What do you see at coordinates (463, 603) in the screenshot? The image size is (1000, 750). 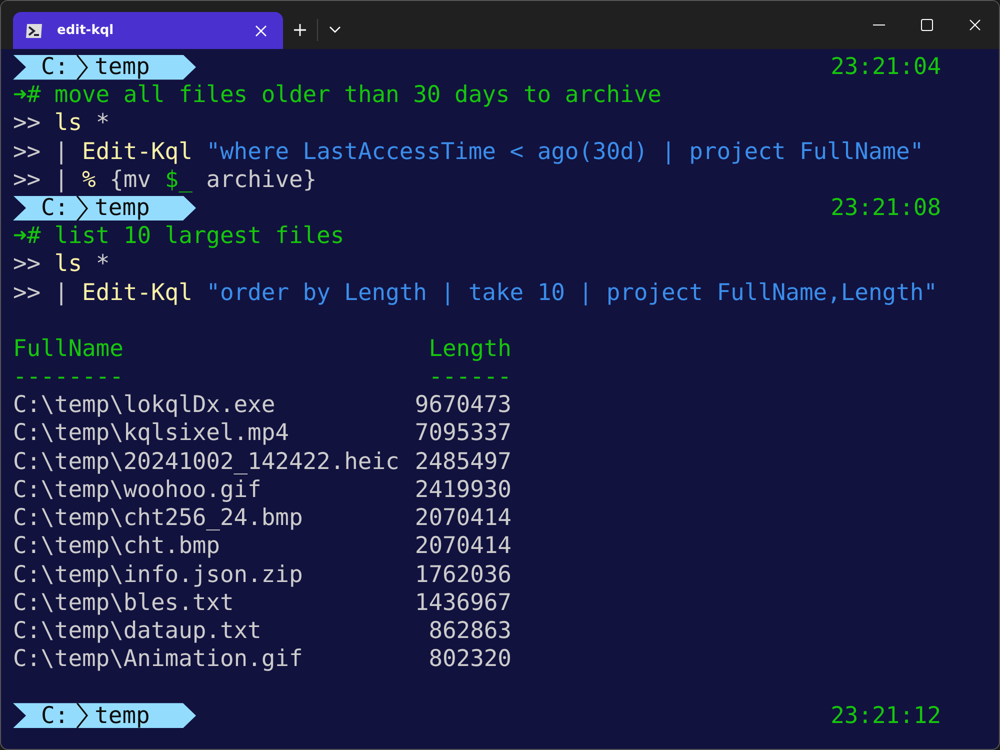 I see `table-cell: 1436967` at bounding box center [463, 603].